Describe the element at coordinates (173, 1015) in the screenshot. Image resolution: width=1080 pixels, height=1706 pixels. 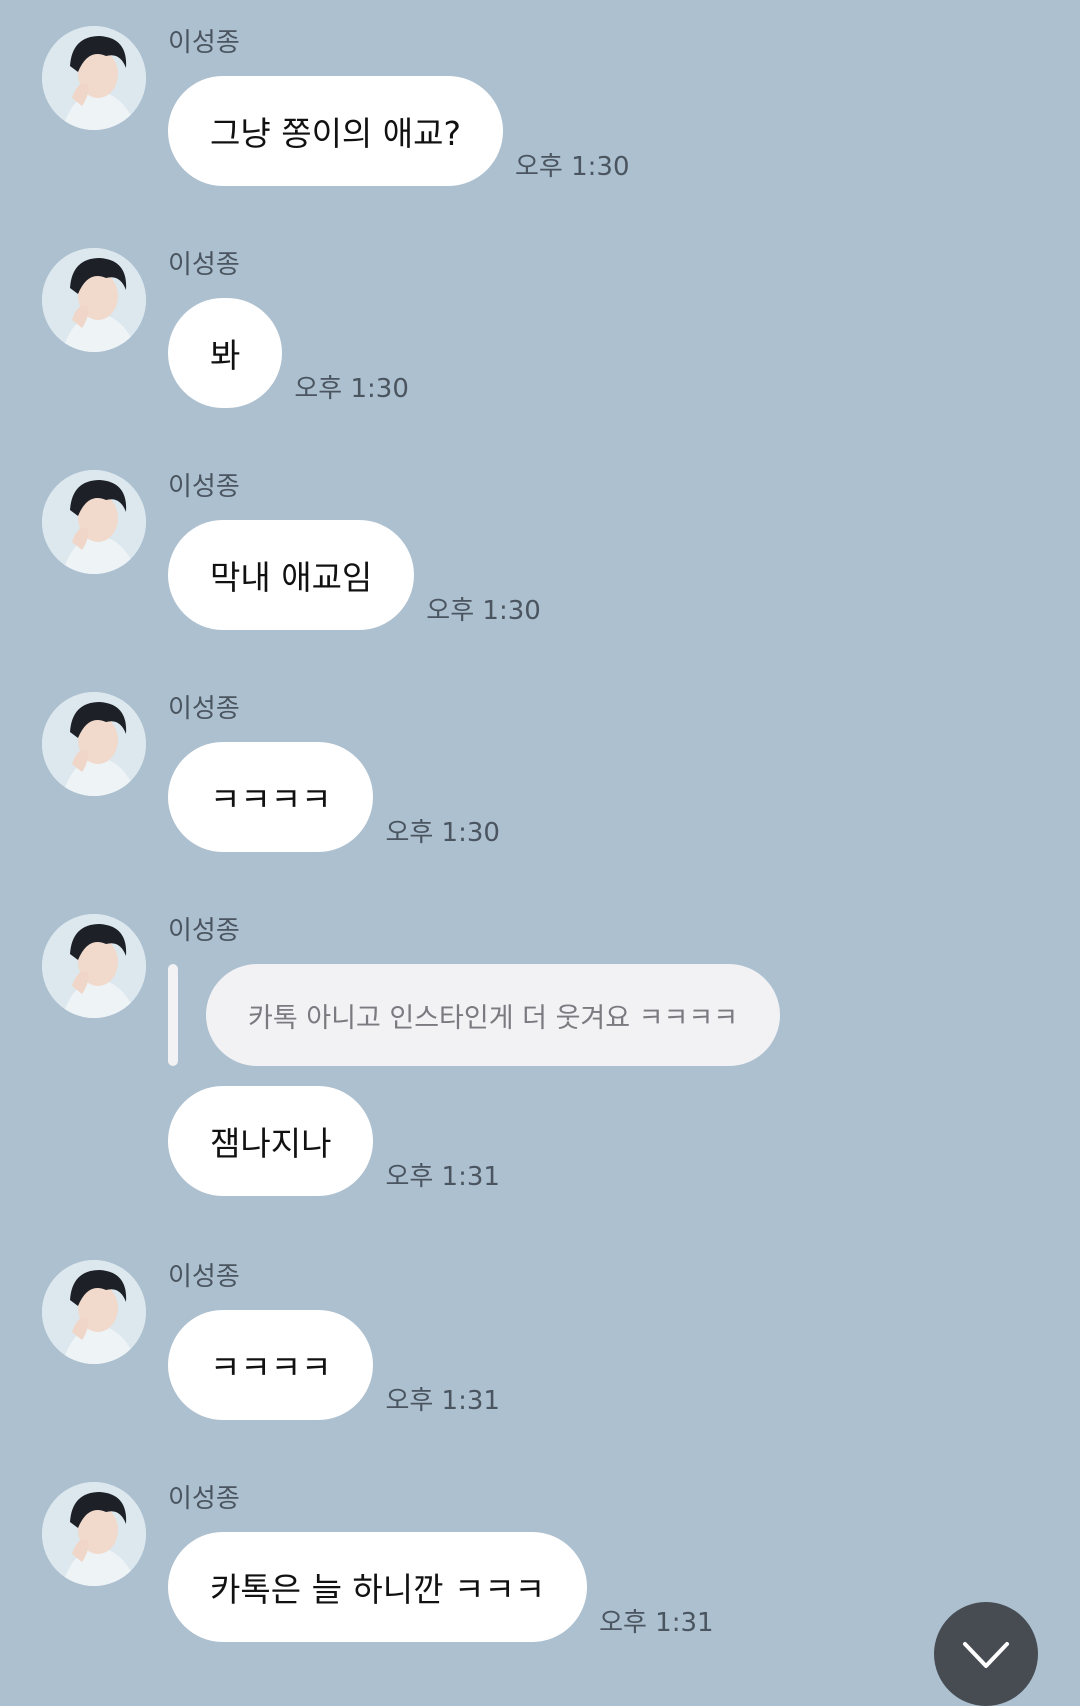
I see `quote-bar` at that location.